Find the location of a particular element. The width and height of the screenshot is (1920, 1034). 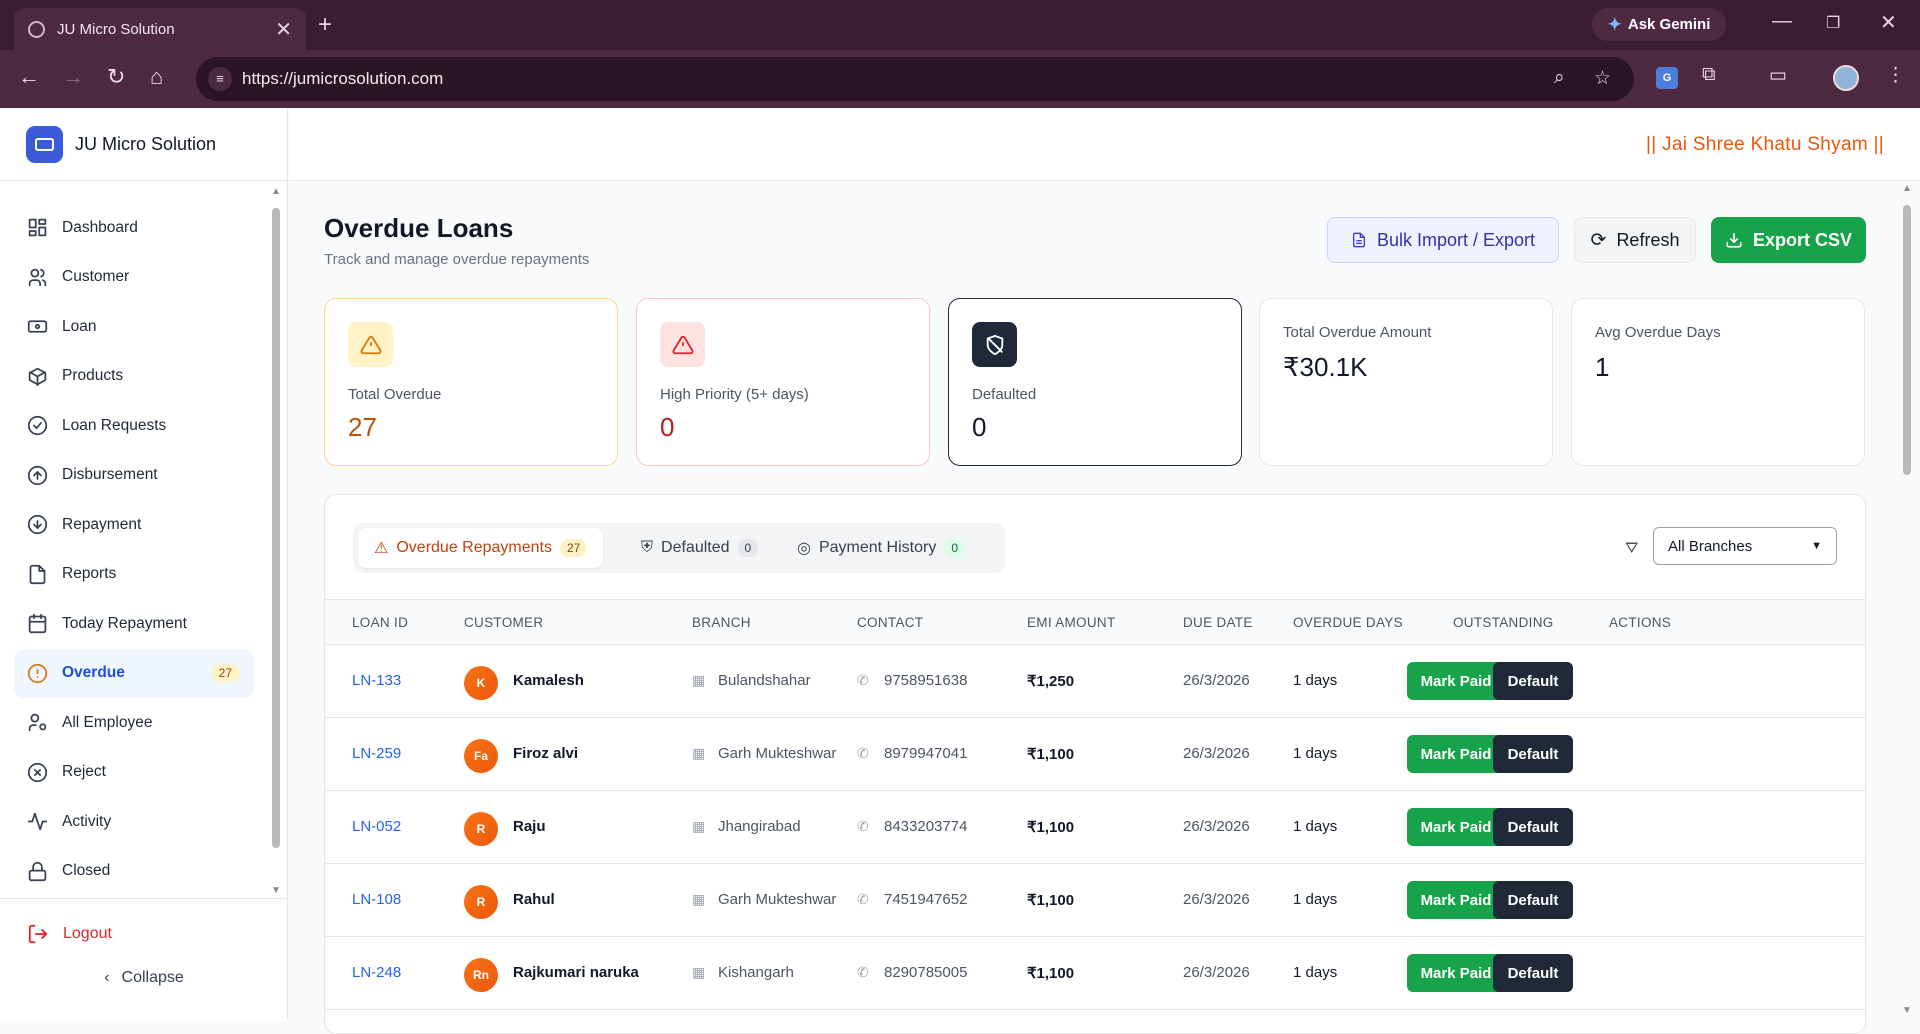

loan-id-link: LN-052 is located at coordinates (376, 826).